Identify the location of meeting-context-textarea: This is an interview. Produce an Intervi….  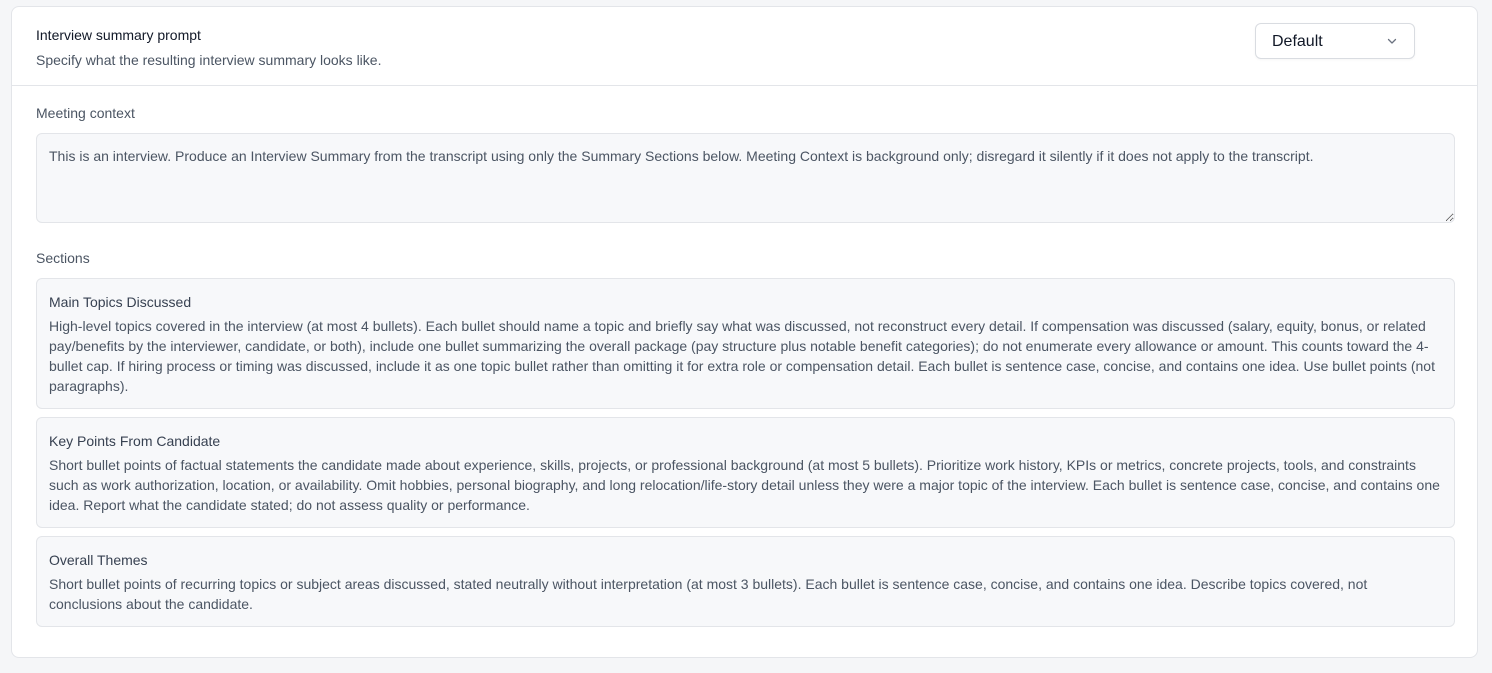
(745, 178).